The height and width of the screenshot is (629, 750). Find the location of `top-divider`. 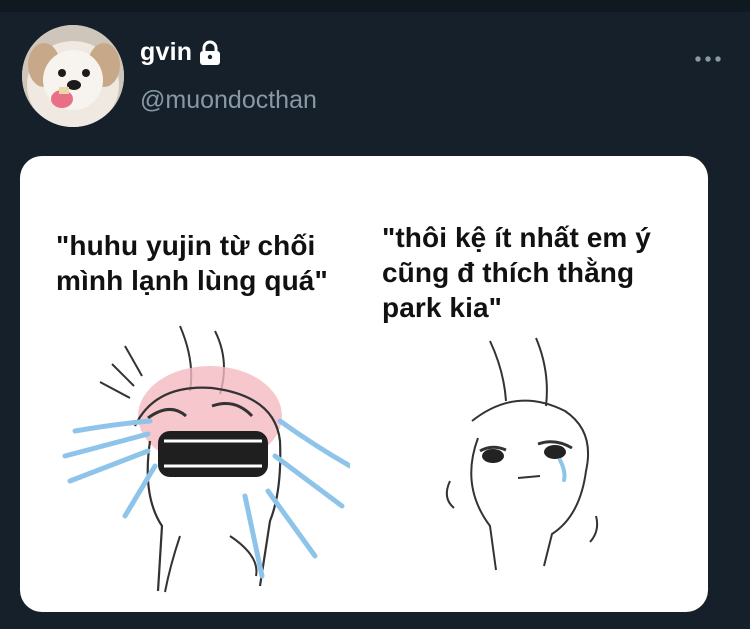

top-divider is located at coordinates (375, 6).